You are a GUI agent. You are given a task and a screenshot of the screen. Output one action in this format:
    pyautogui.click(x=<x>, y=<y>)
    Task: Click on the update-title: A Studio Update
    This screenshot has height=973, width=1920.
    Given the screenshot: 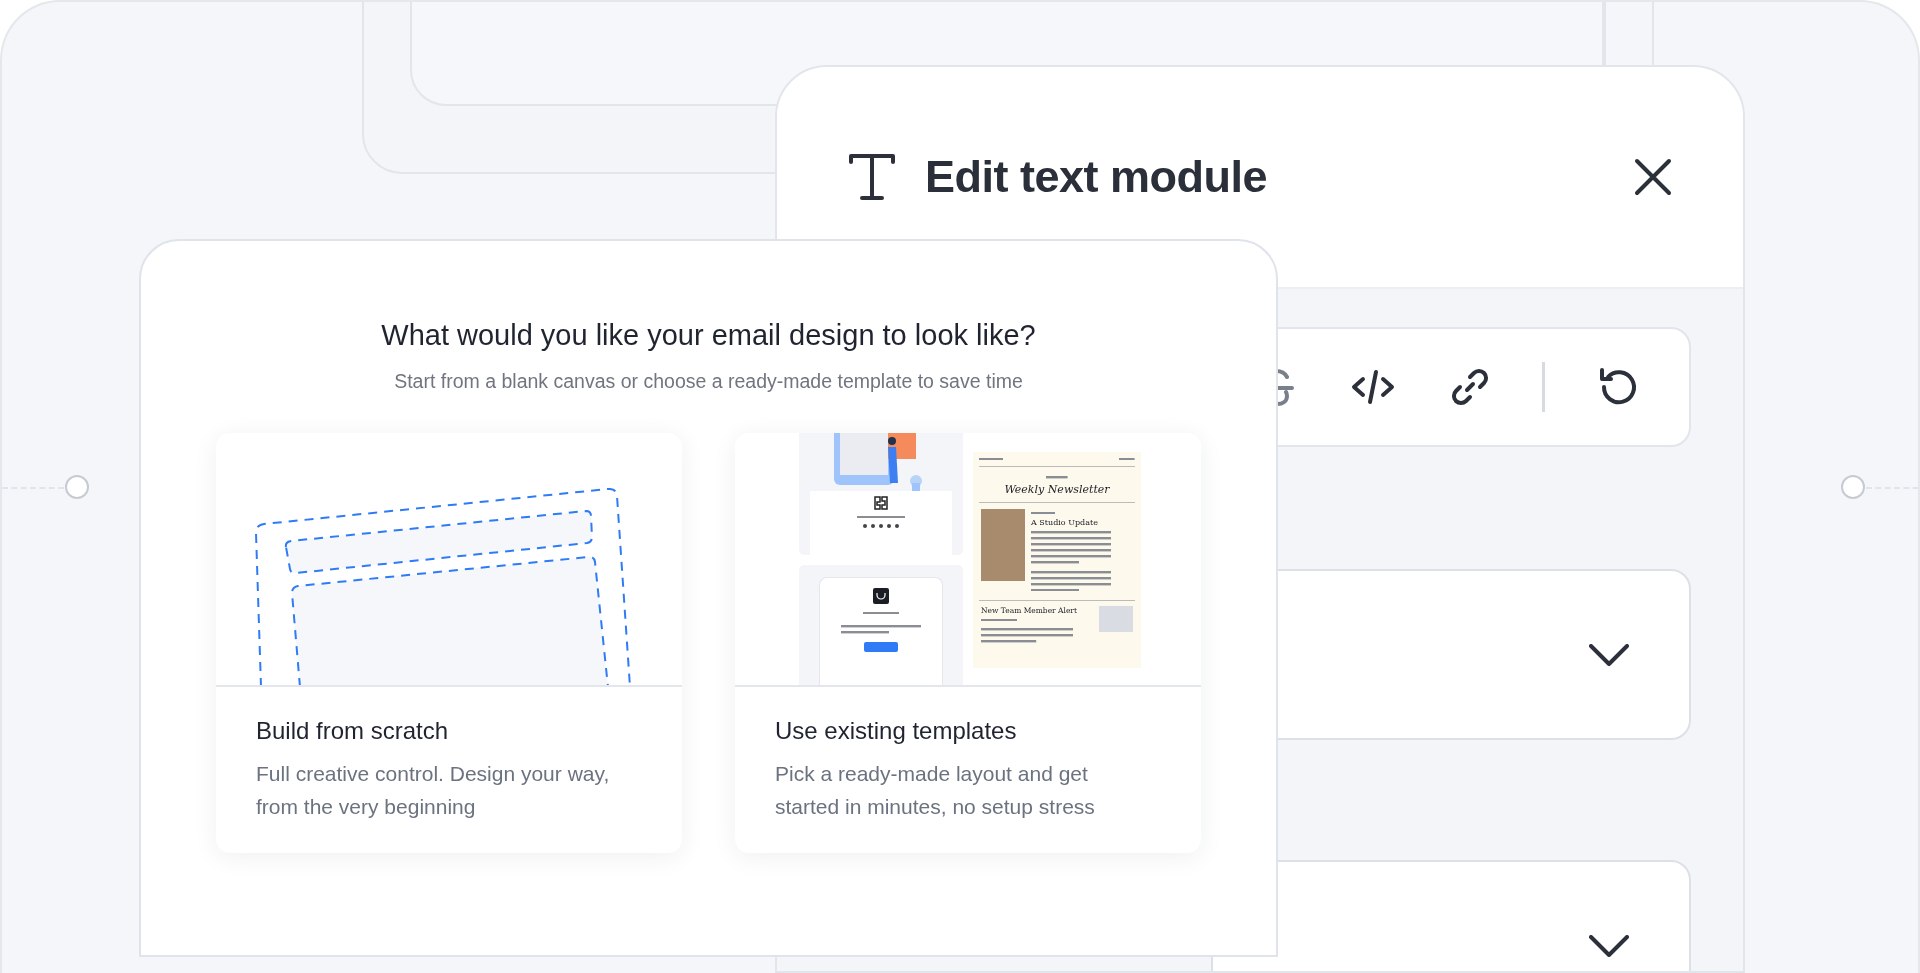 What is the action you would take?
    pyautogui.click(x=1065, y=523)
    